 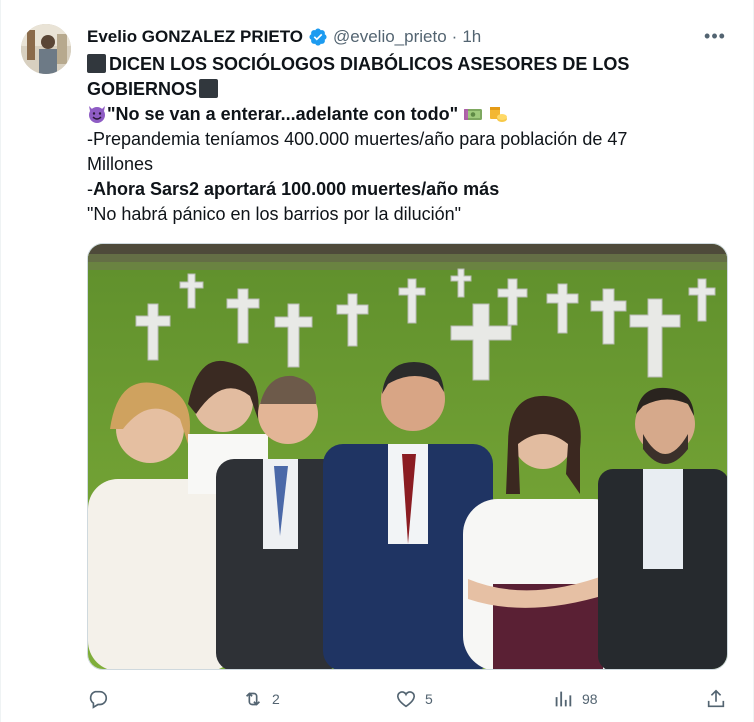 I want to click on verified-badge-icon, so click(x=318, y=37).